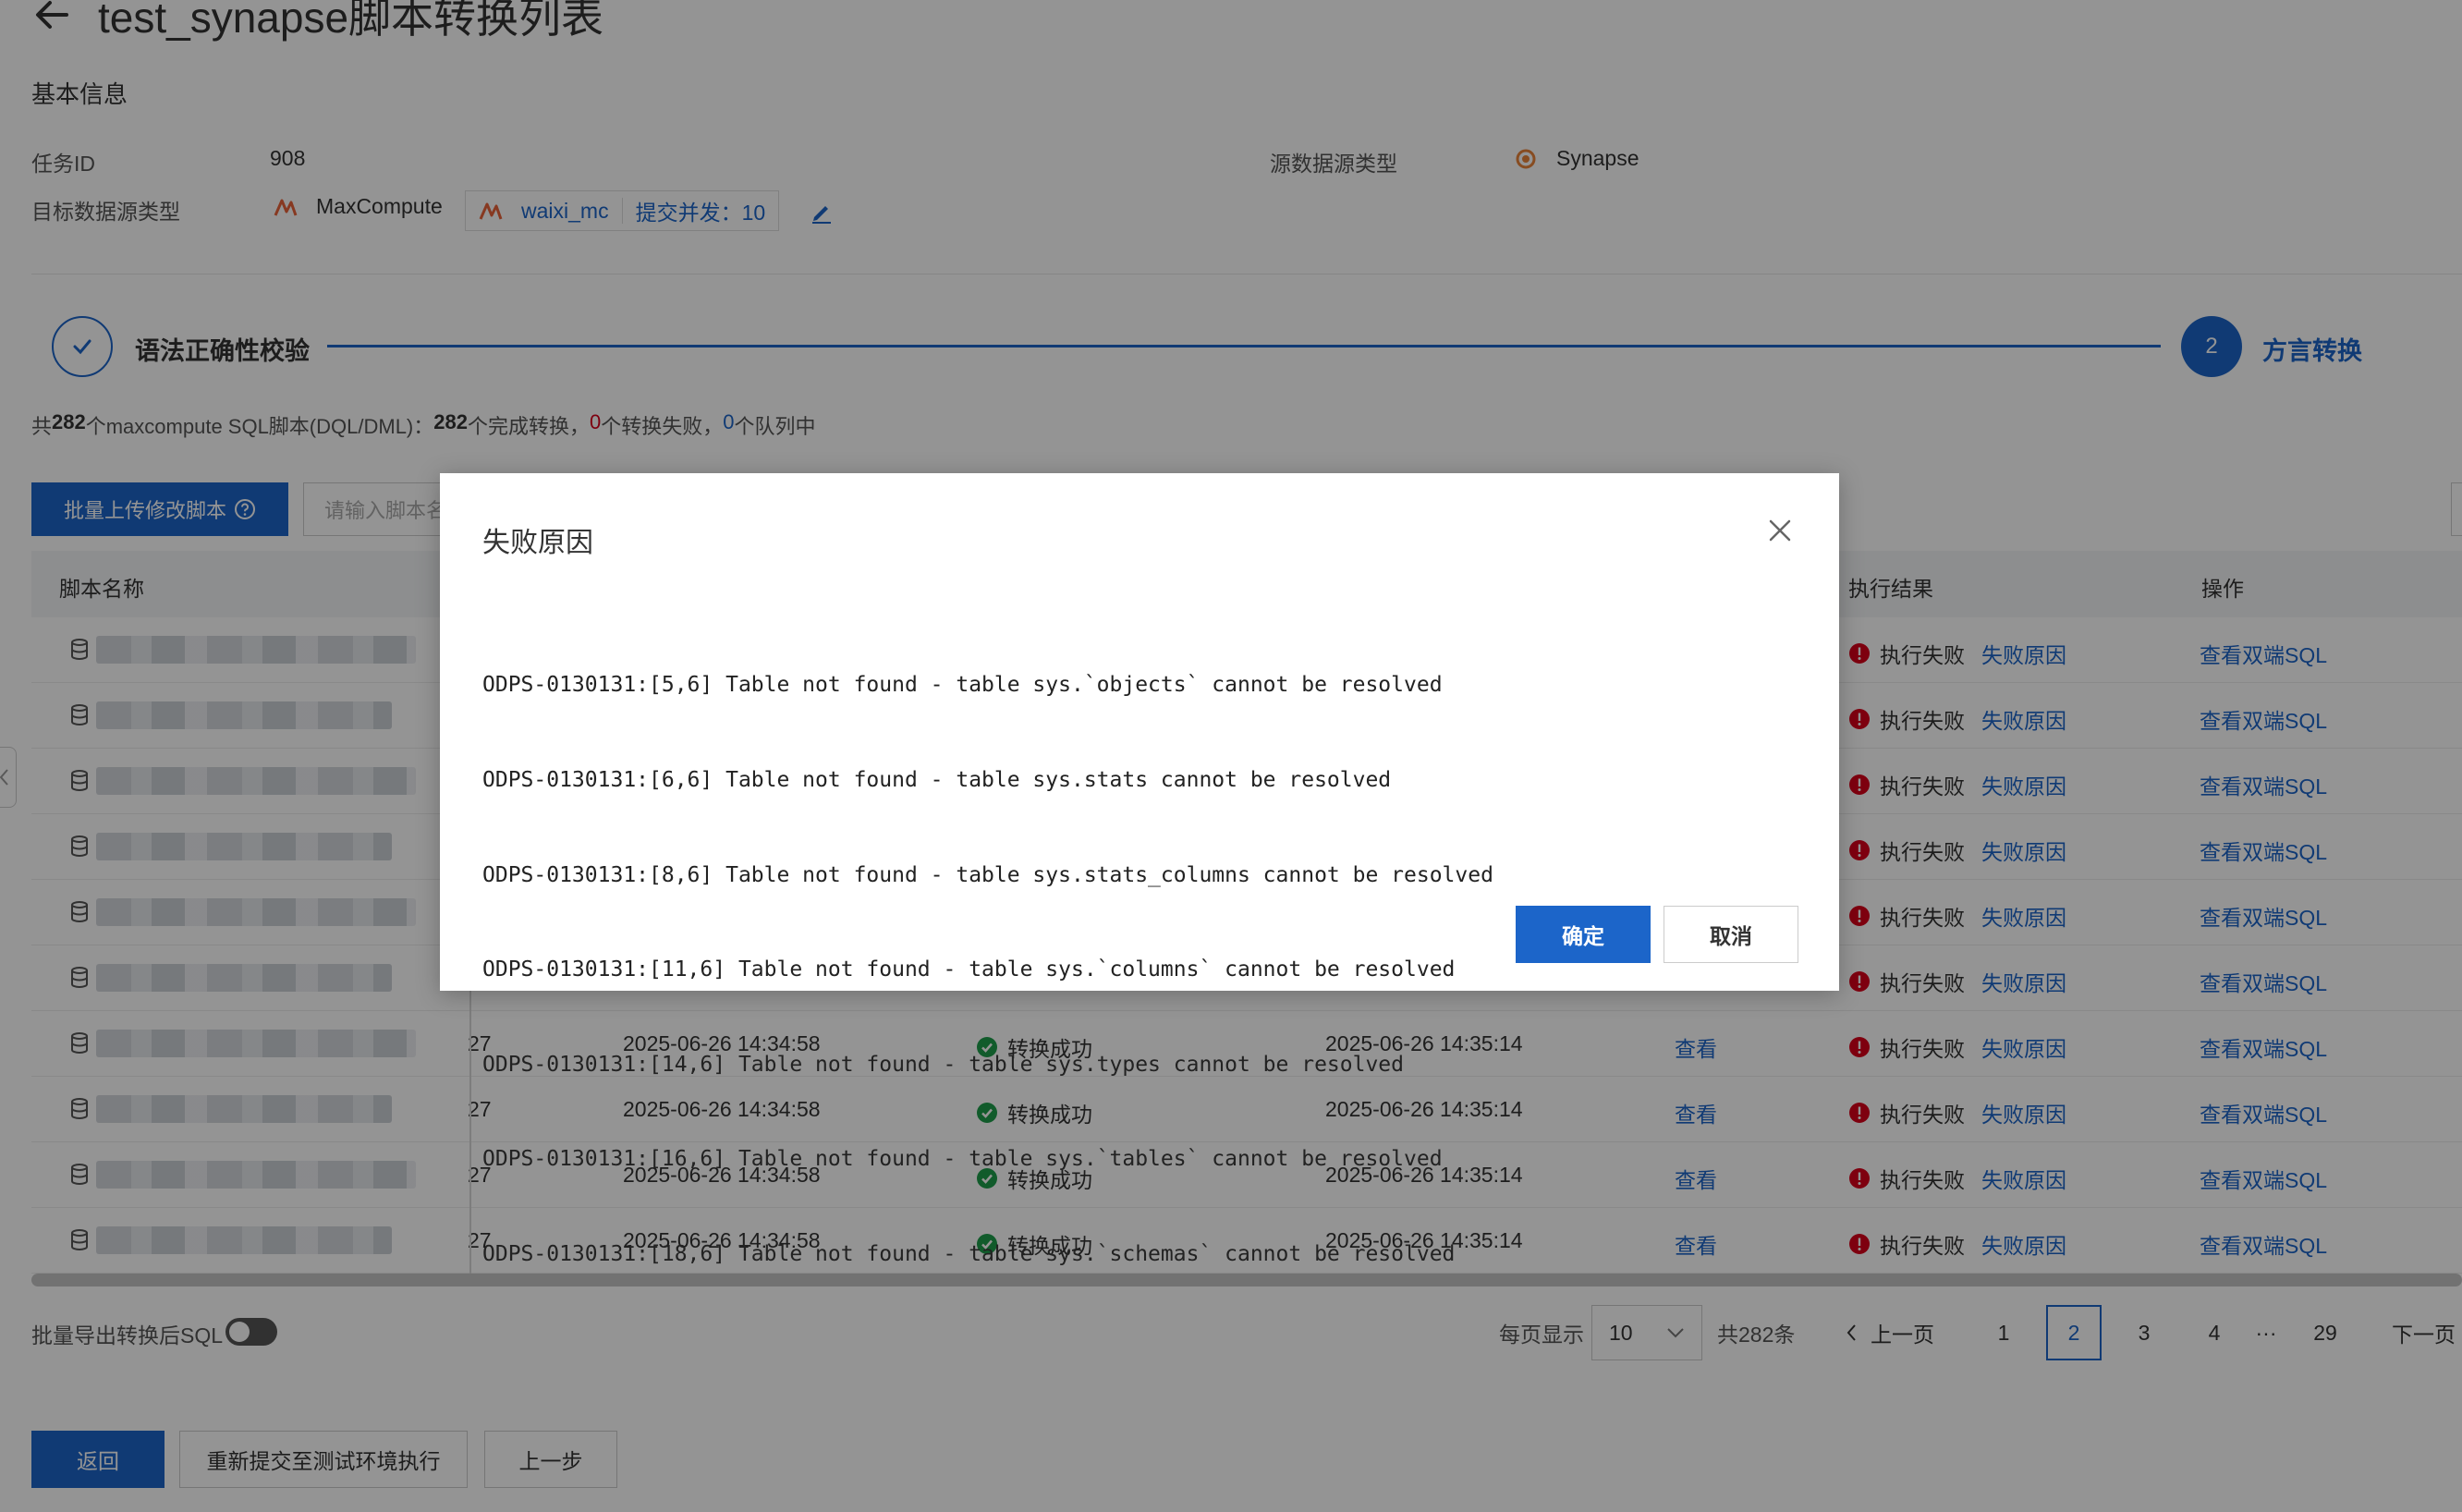 The height and width of the screenshot is (1512, 2462). Describe the element at coordinates (1731, 935) in the screenshot. I see `cancel-button: 取消` at that location.